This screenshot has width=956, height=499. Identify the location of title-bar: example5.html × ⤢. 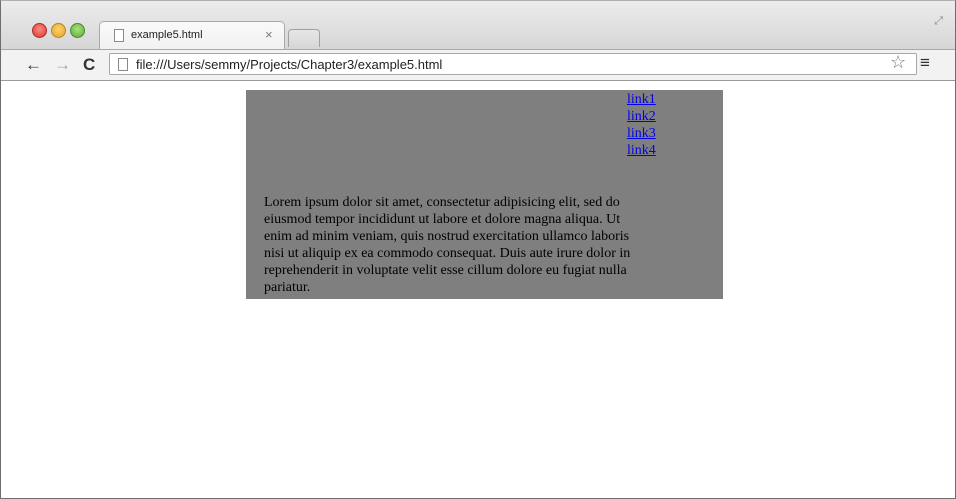
(478, 25).